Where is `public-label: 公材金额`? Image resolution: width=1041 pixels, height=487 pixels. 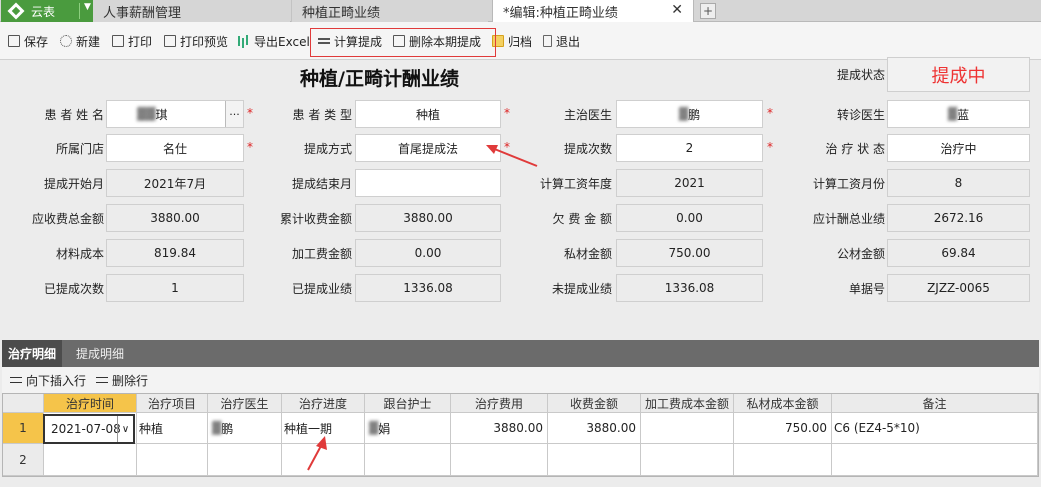 public-label: 公材金额 is located at coordinates (860, 253).